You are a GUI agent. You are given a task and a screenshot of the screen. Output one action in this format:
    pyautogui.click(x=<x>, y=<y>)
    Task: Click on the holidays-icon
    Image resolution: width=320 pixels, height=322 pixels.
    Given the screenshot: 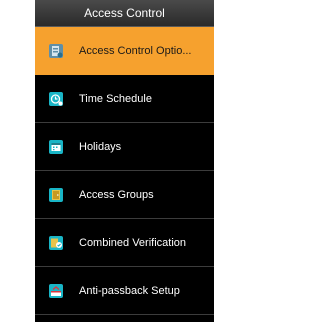 What is the action you would take?
    pyautogui.click(x=56, y=147)
    